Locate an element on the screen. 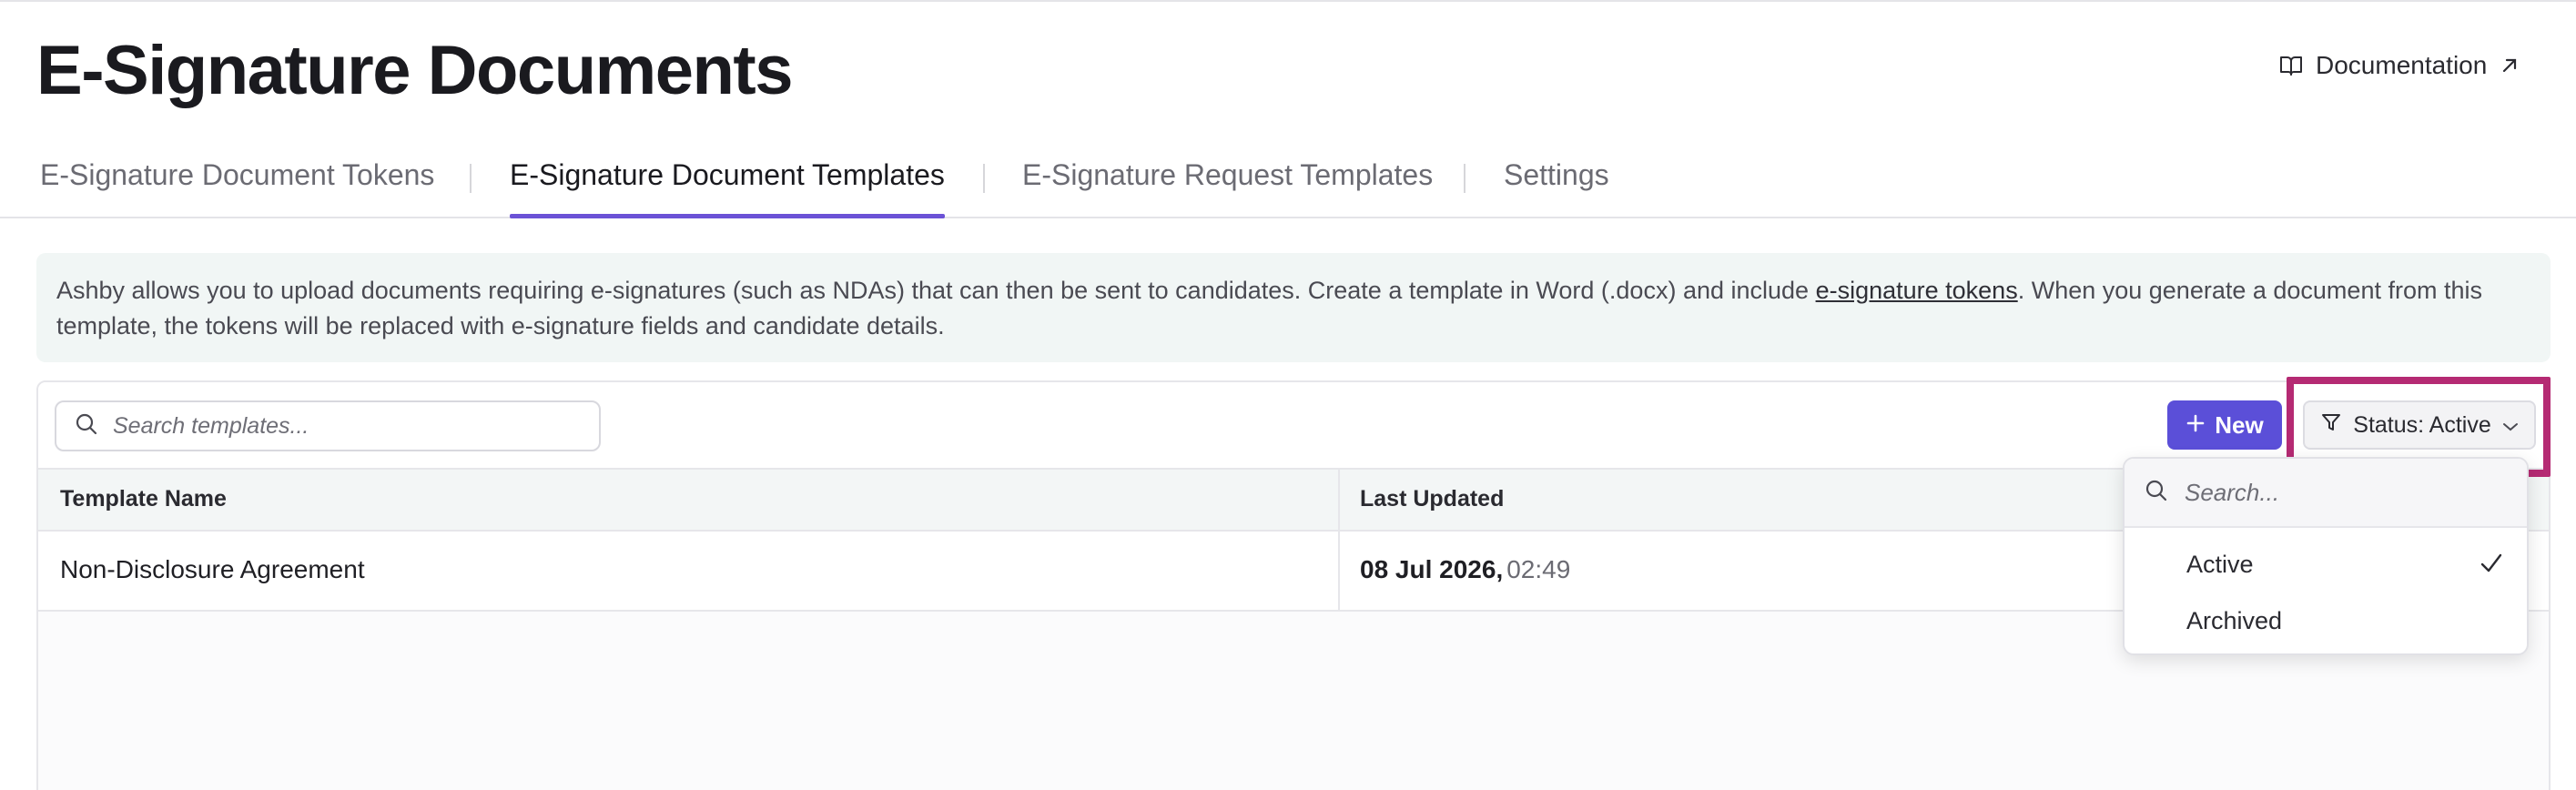 This screenshot has width=2576, height=790. tab-label: E-Signature Request Templates is located at coordinates (1228, 174).